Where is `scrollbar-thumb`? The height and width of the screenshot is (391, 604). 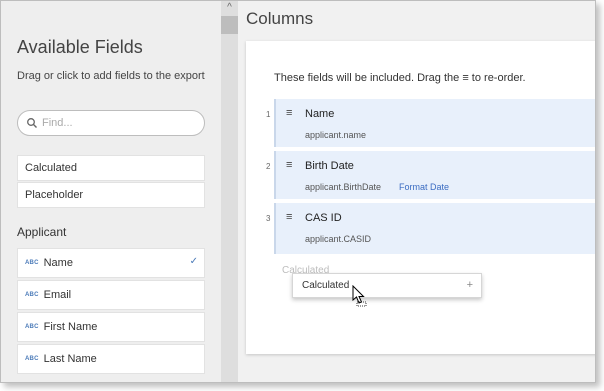
scrollbar-thumb is located at coordinates (229, 25).